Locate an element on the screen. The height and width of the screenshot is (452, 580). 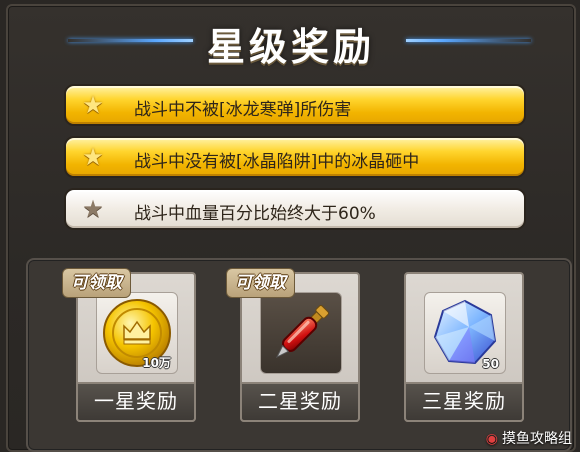
reward-card-three-star: 50 三星奖励 is located at coordinates (464, 347).